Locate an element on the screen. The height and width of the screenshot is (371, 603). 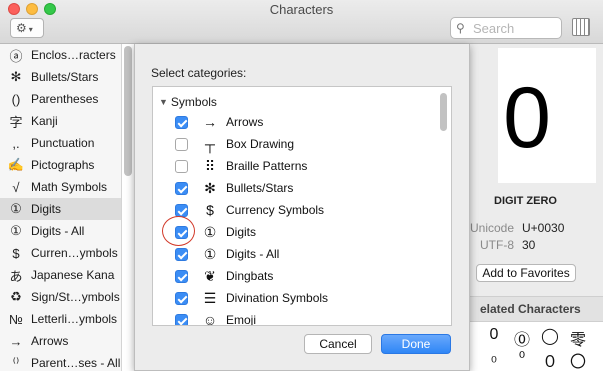
sidebar-item: ① Digits is located at coordinates (60, 209).